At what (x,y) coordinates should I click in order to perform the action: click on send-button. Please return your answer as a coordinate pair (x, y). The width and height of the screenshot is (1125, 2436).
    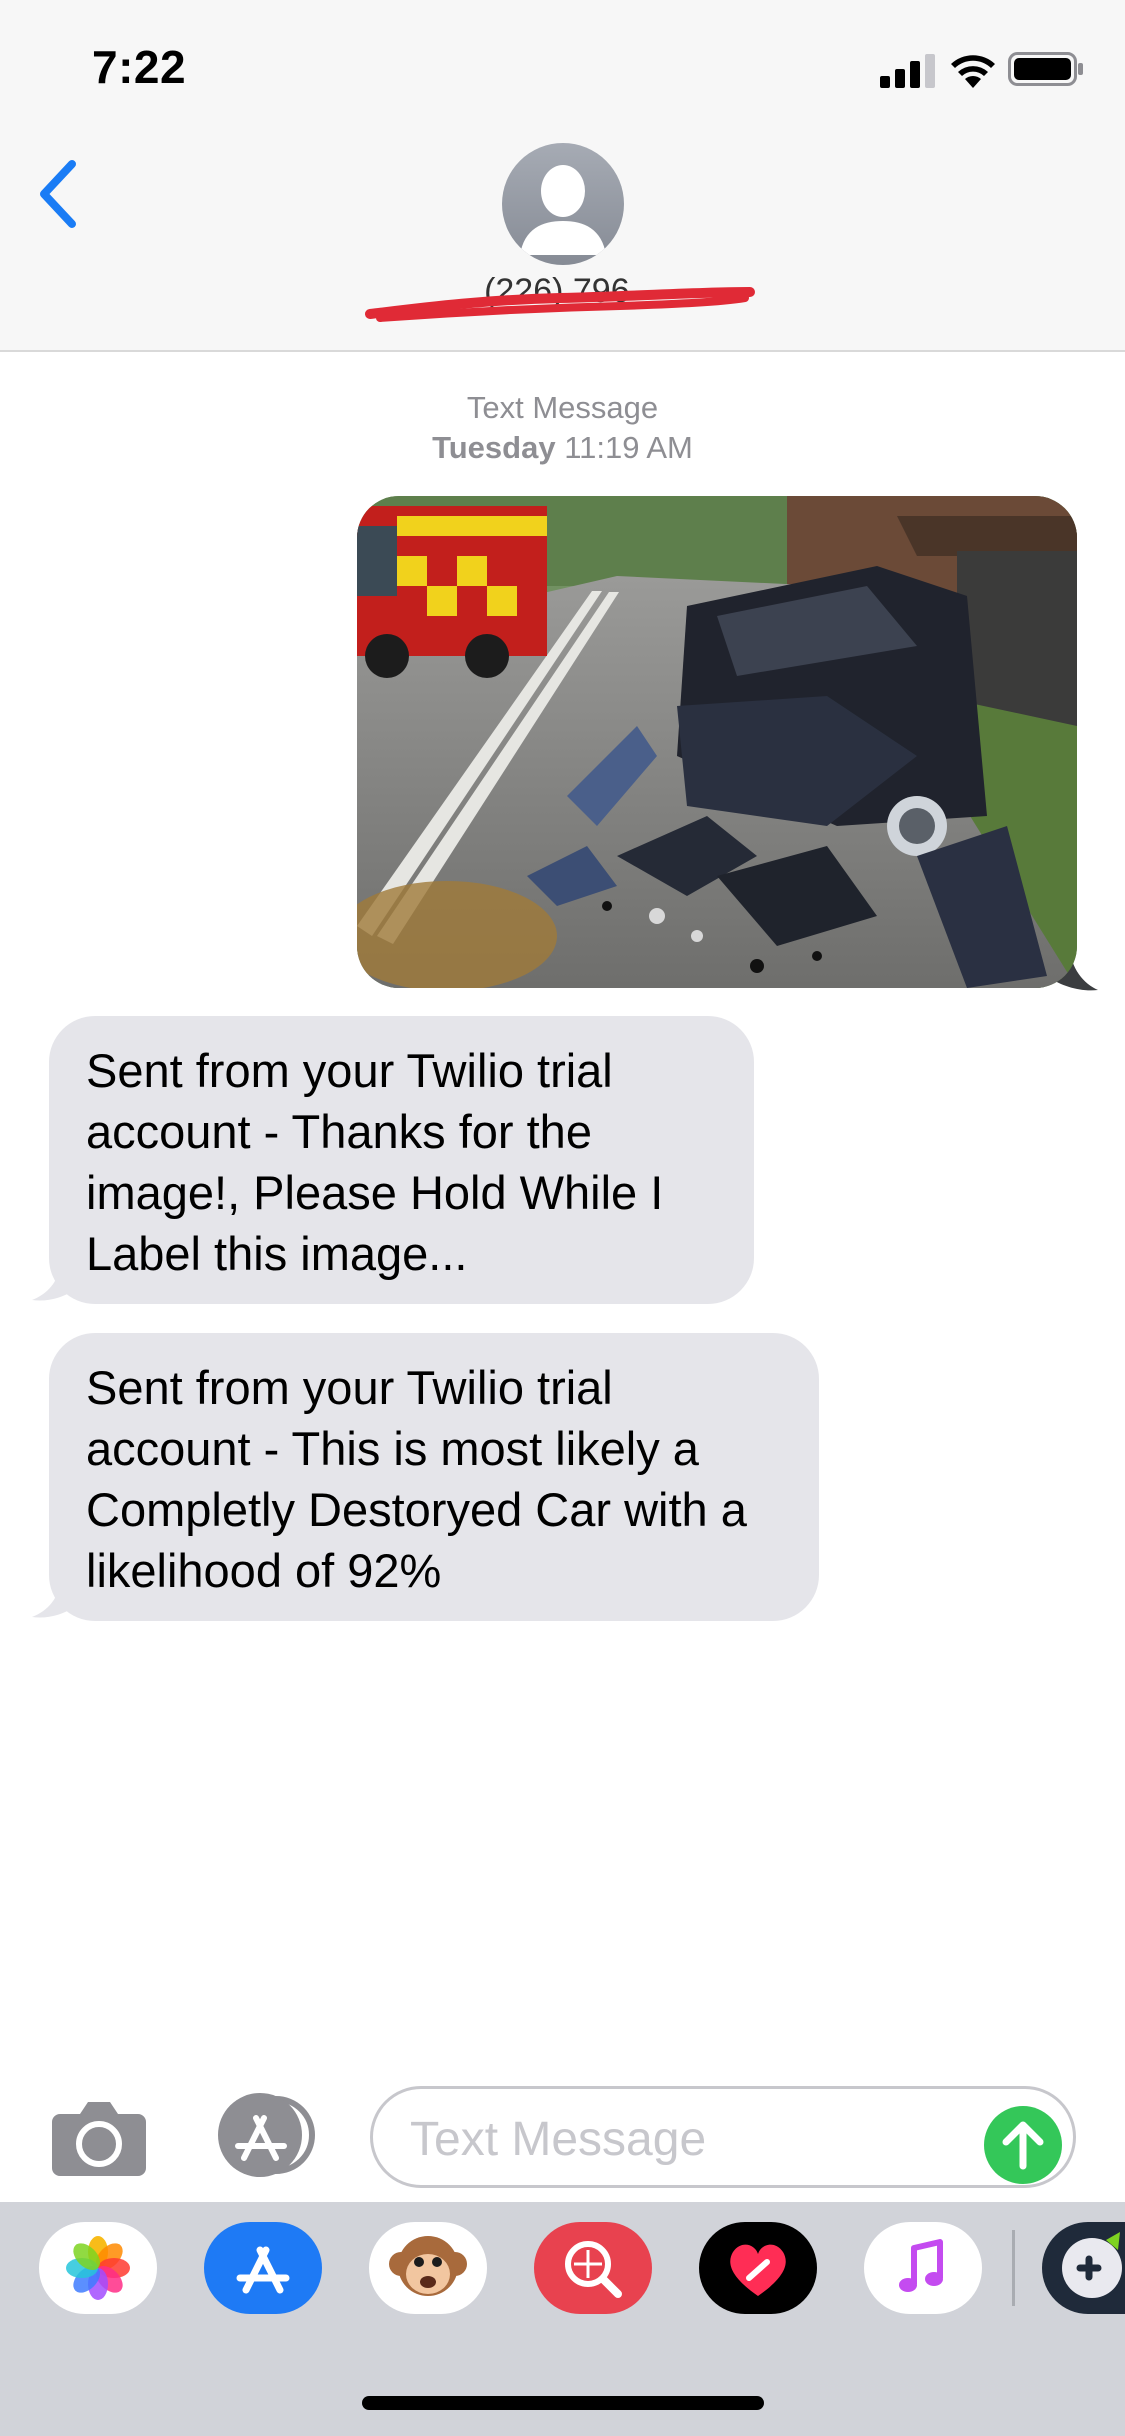
    Looking at the image, I should click on (1023, 2145).